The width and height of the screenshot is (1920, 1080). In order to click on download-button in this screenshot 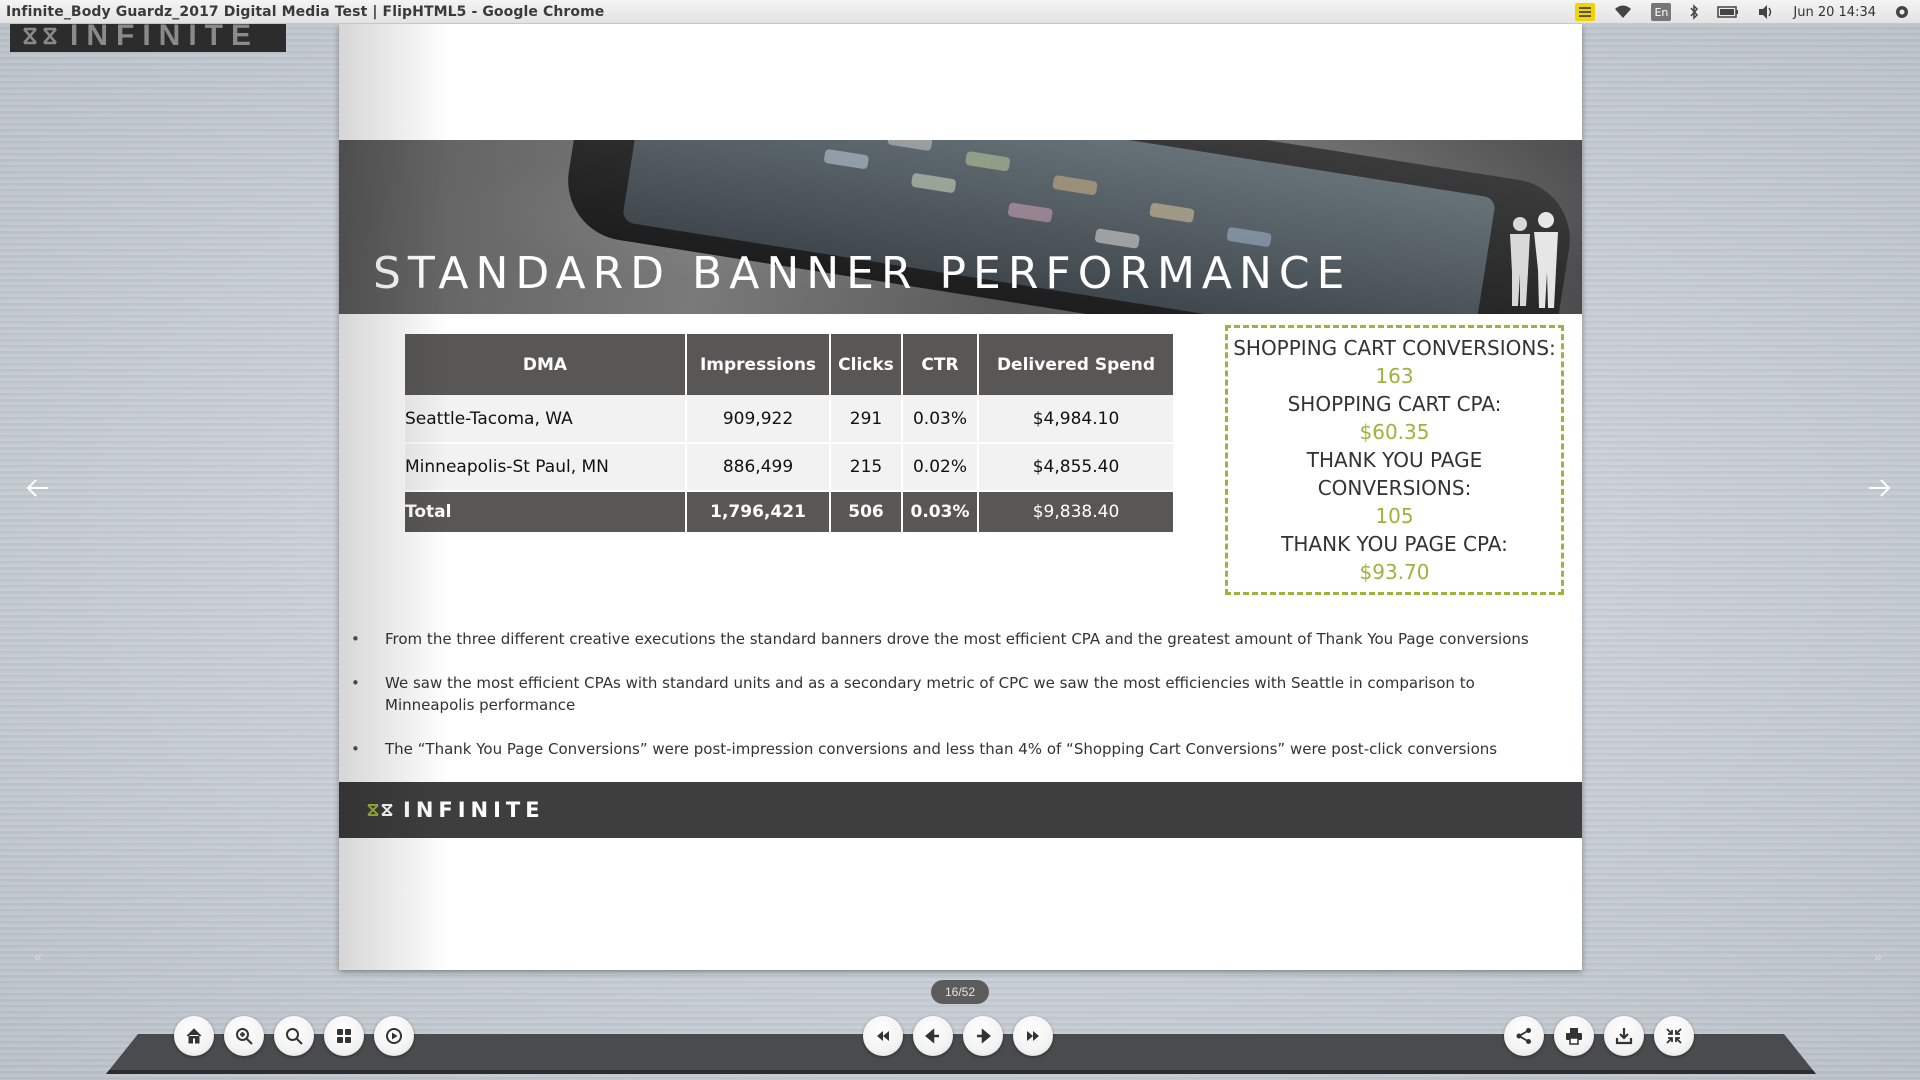, I will do `click(1624, 1036)`.